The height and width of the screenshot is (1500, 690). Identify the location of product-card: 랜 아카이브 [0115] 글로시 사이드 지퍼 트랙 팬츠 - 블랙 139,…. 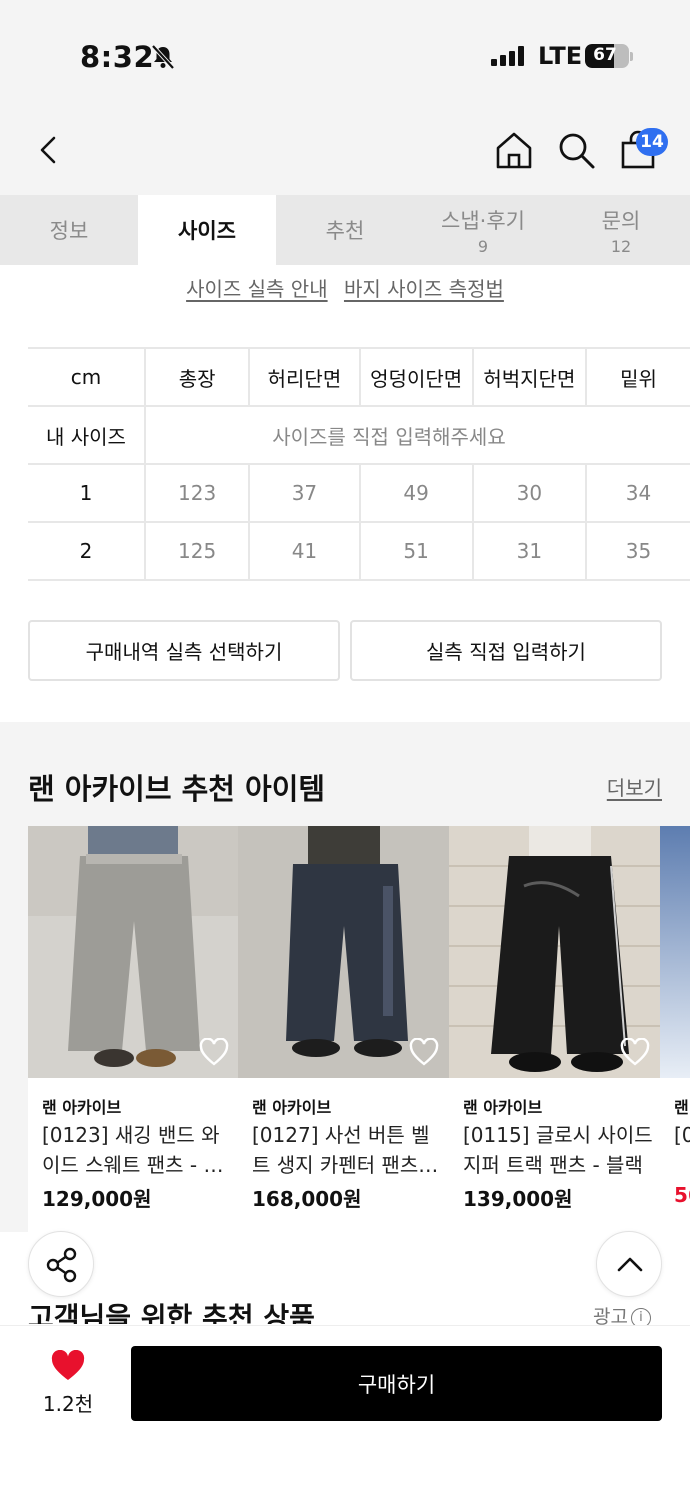
(554, 1029).